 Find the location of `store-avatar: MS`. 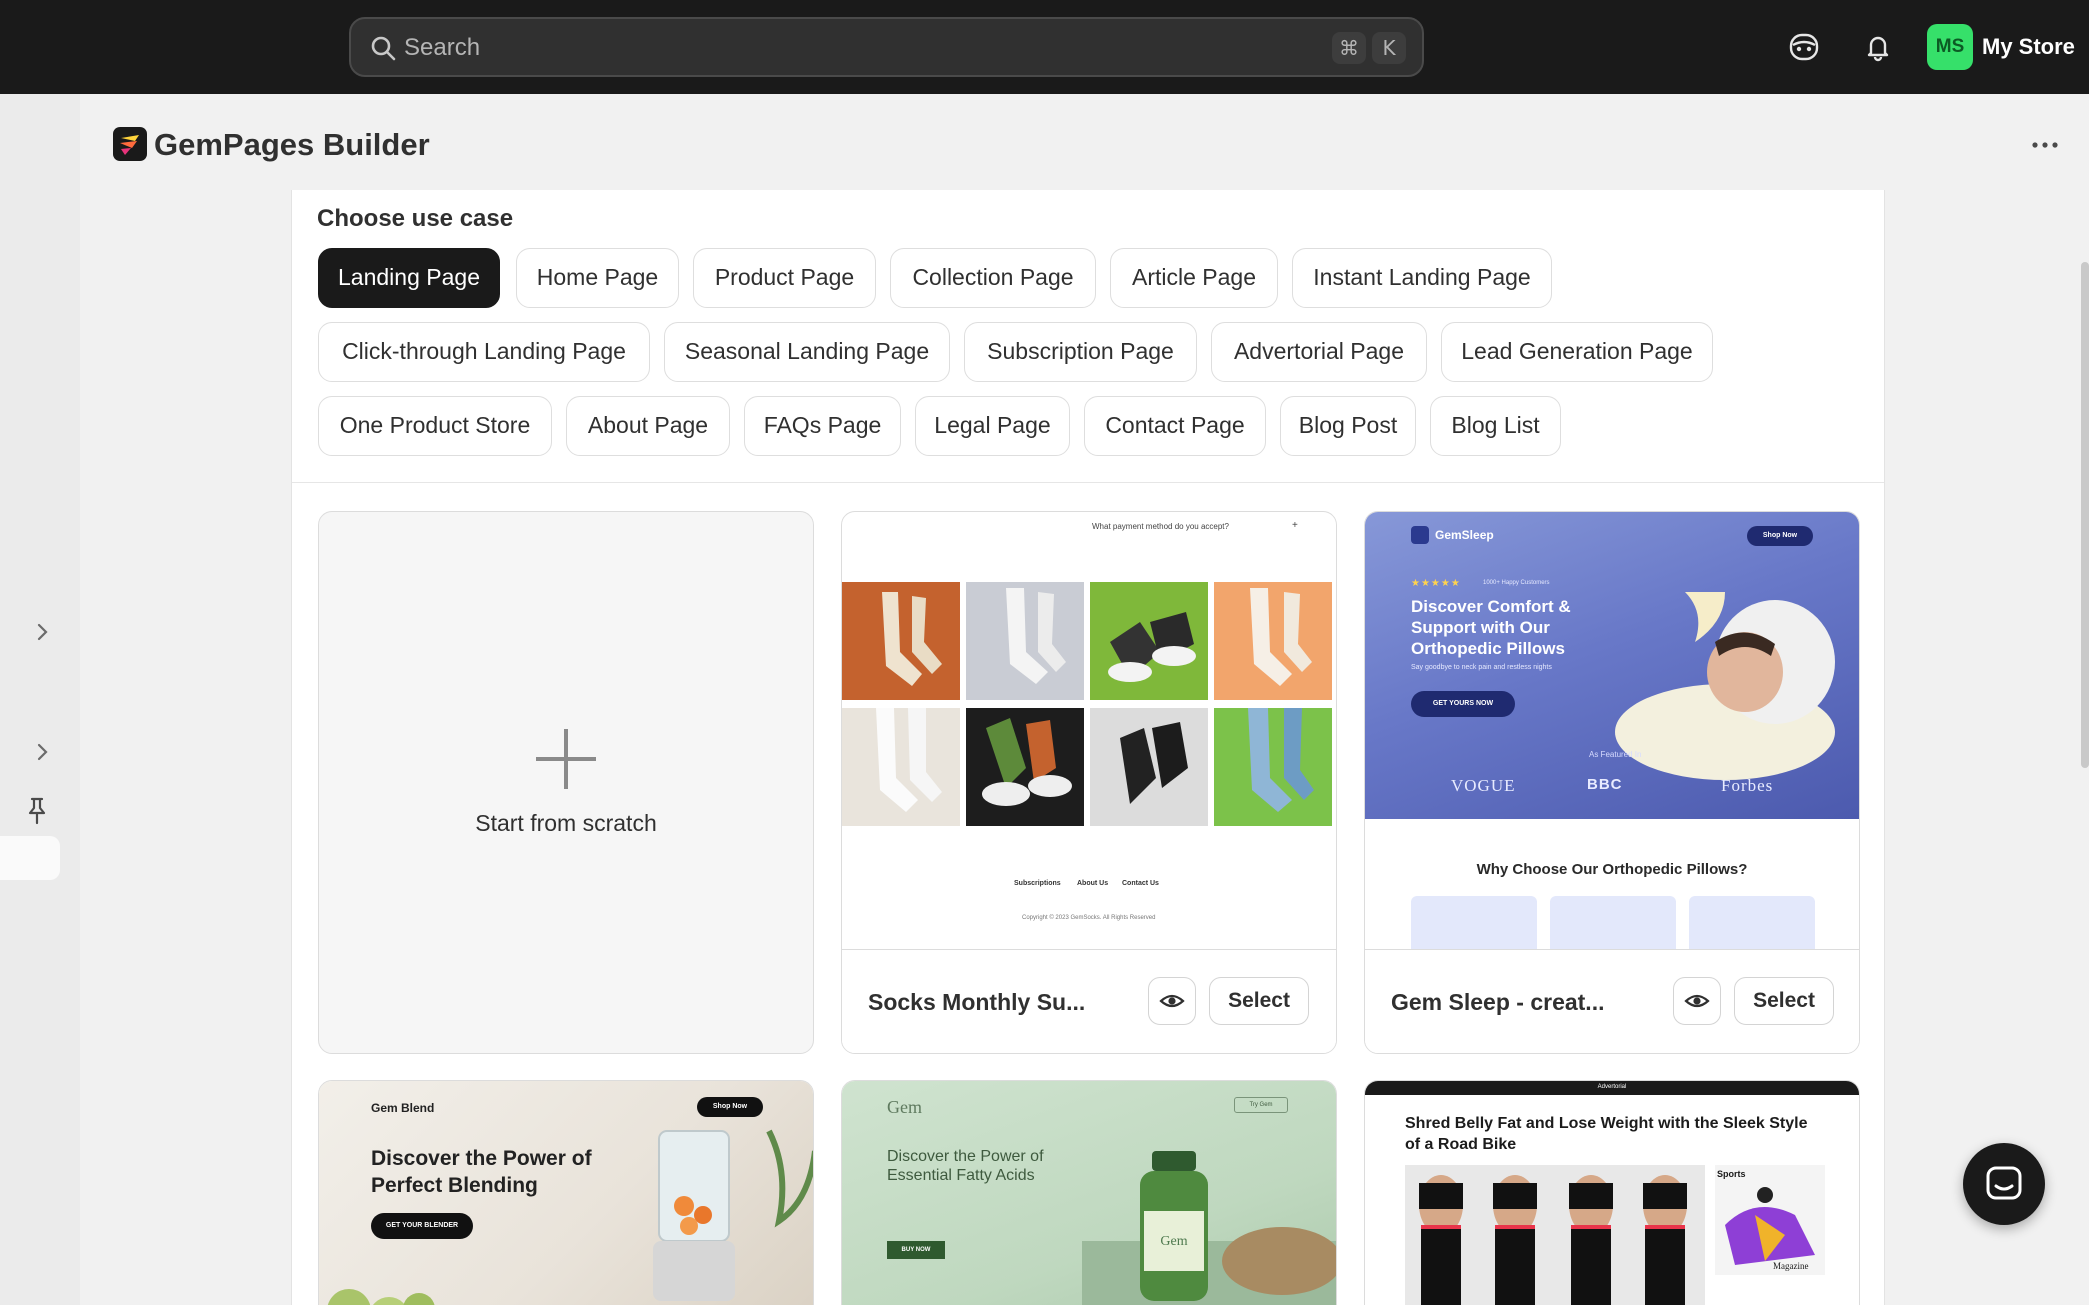

store-avatar: MS is located at coordinates (1950, 47).